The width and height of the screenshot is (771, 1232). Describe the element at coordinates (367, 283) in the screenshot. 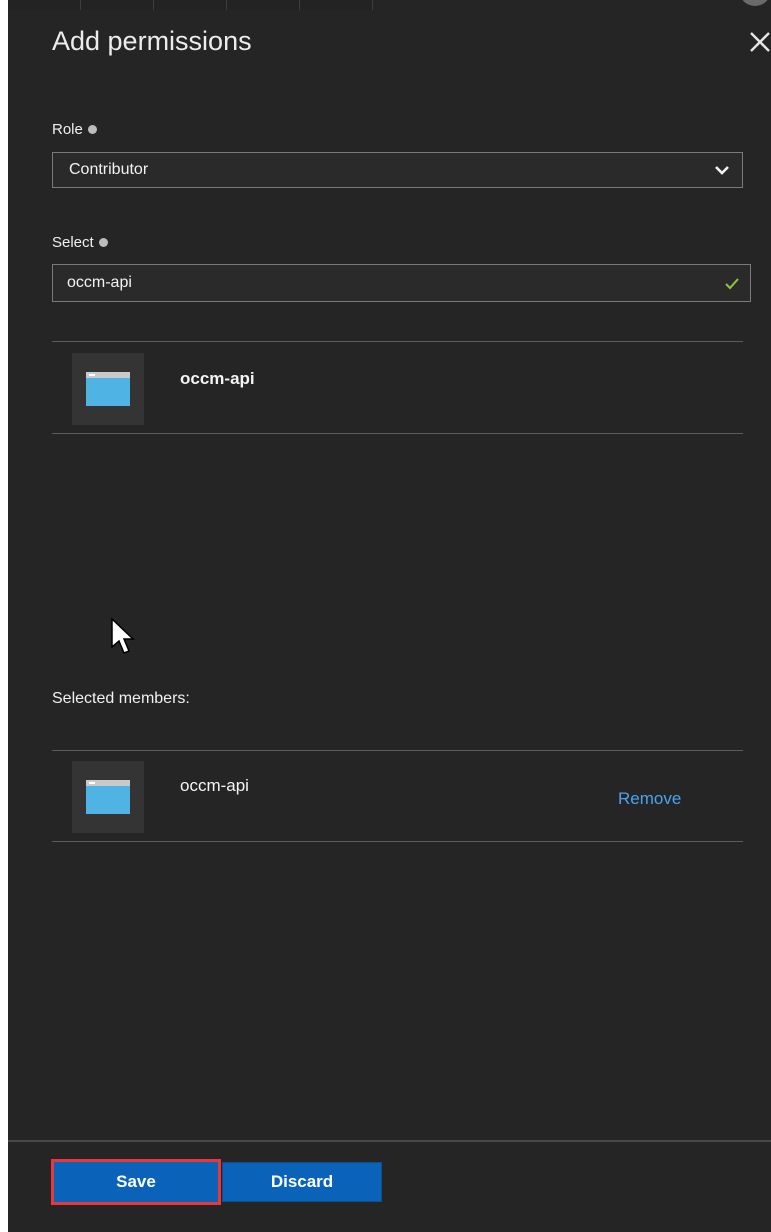

I see `select-search-input` at that location.